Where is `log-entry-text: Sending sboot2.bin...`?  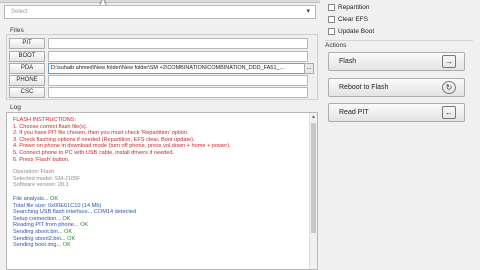 log-entry-text: Sending sboot2.bin... is located at coordinates (40, 238).